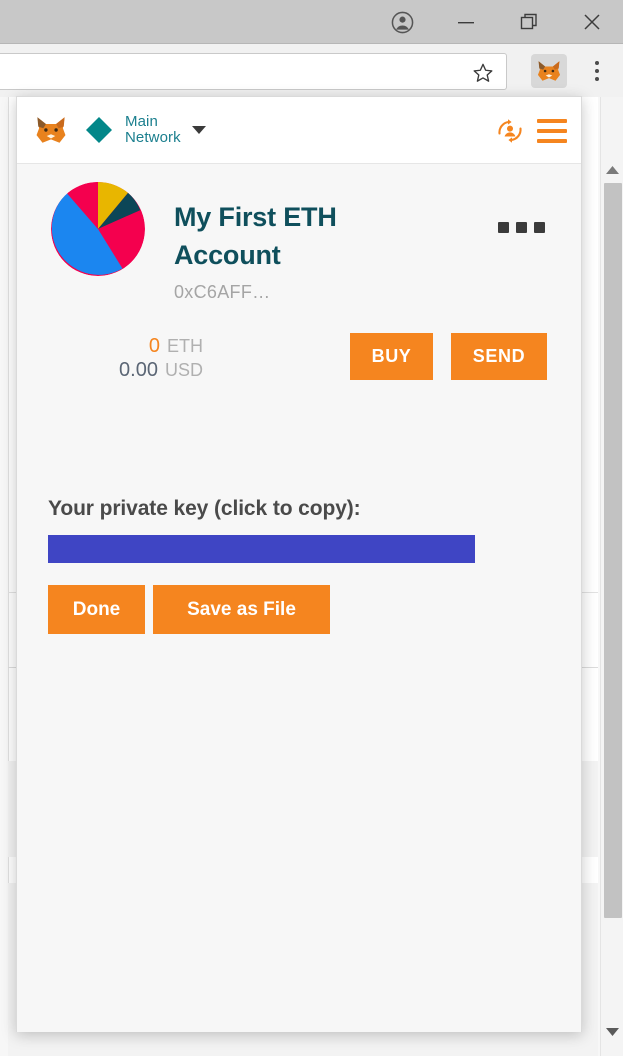 This screenshot has width=623, height=1056. What do you see at coordinates (185, 346) in the screenshot?
I see `eth-balance-unit: ETH` at bounding box center [185, 346].